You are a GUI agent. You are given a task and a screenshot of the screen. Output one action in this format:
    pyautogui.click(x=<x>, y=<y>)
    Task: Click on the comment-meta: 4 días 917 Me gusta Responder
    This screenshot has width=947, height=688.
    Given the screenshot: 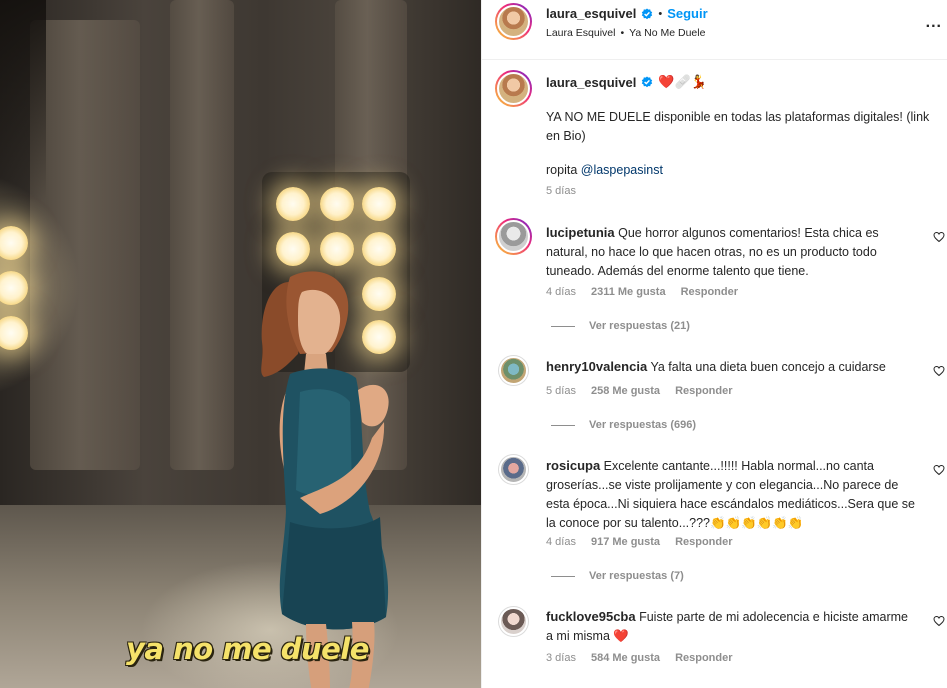 What is the action you would take?
    pyautogui.click(x=639, y=542)
    